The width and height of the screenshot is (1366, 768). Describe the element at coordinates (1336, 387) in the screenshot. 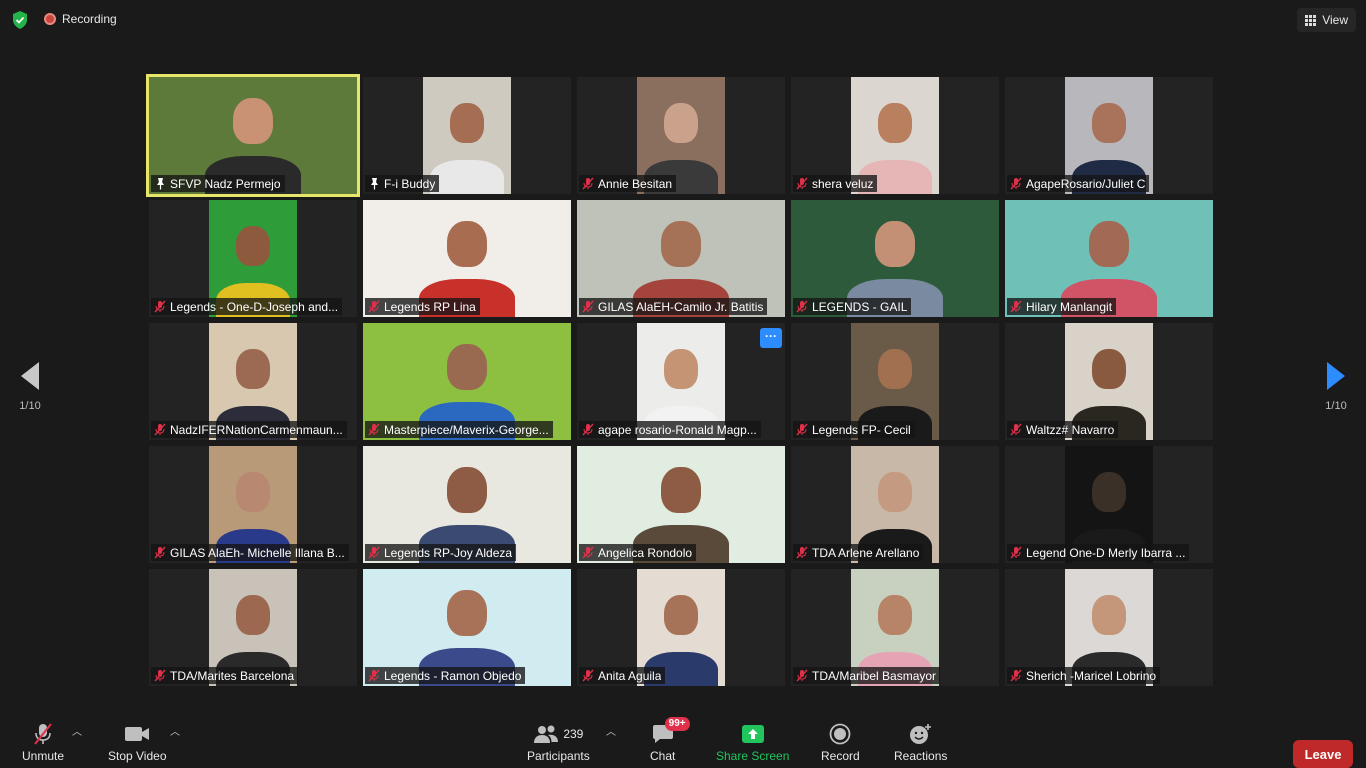

I see `next-page-button: 1/10` at that location.